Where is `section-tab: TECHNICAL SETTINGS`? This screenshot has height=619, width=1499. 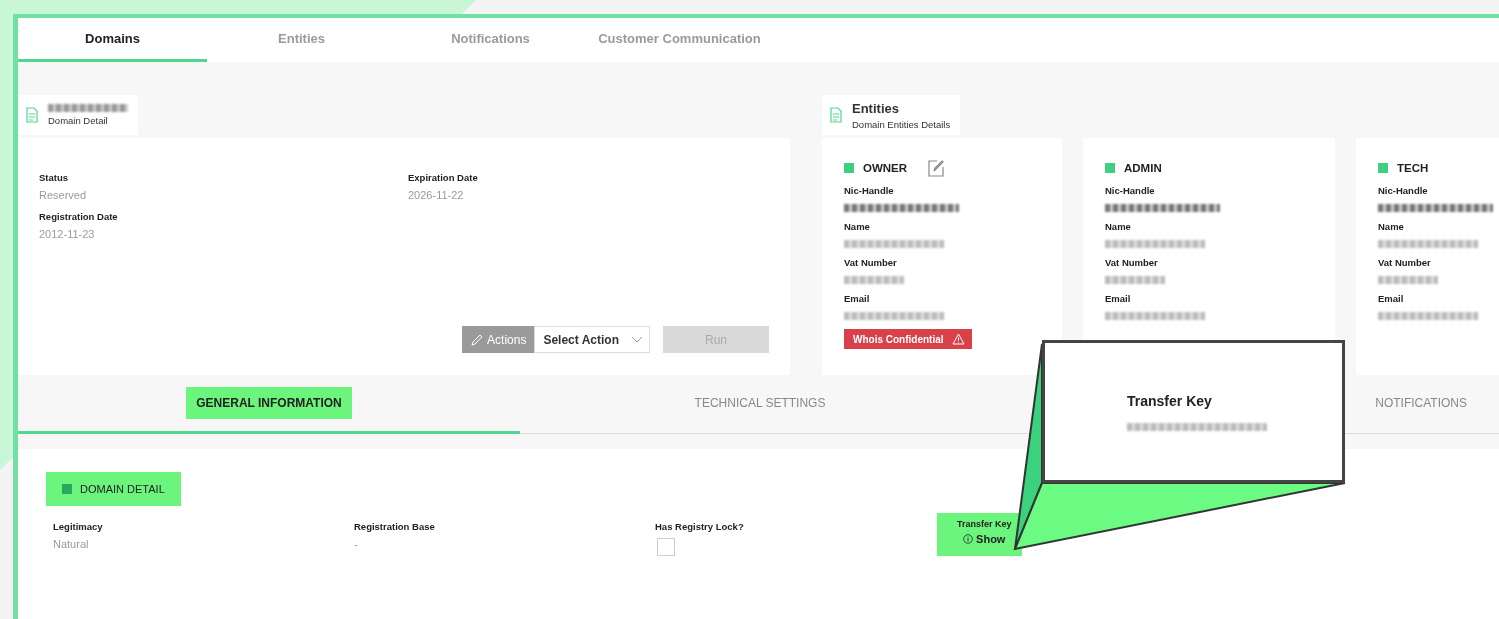
section-tab: TECHNICAL SETTINGS is located at coordinates (760, 404).